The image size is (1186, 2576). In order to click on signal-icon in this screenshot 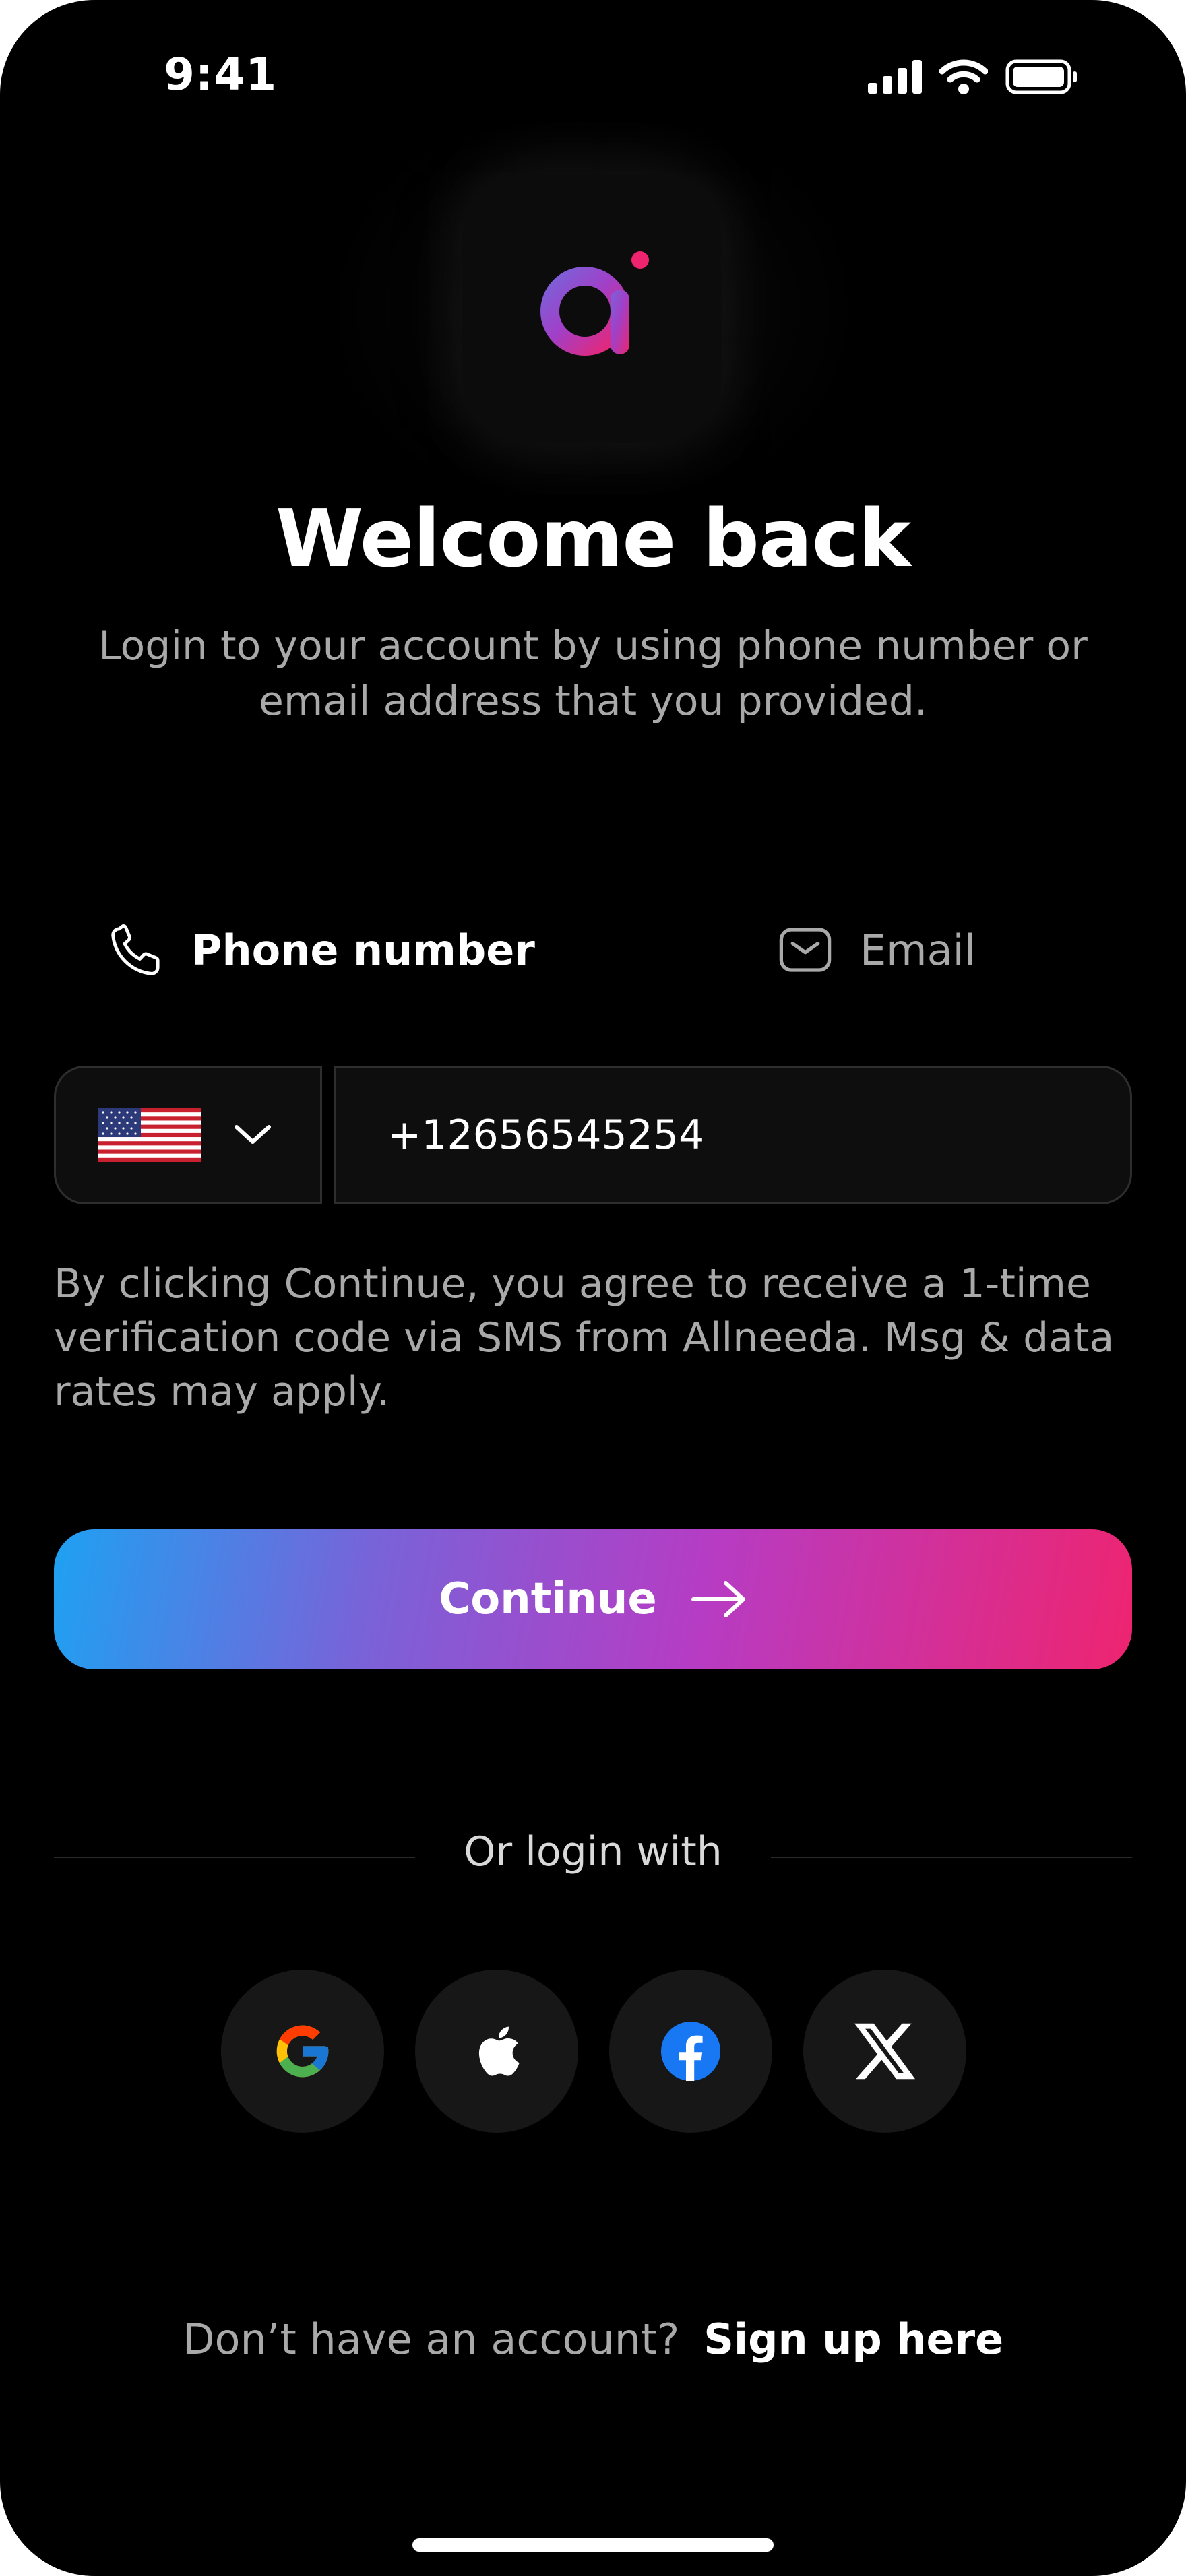, I will do `click(895, 77)`.